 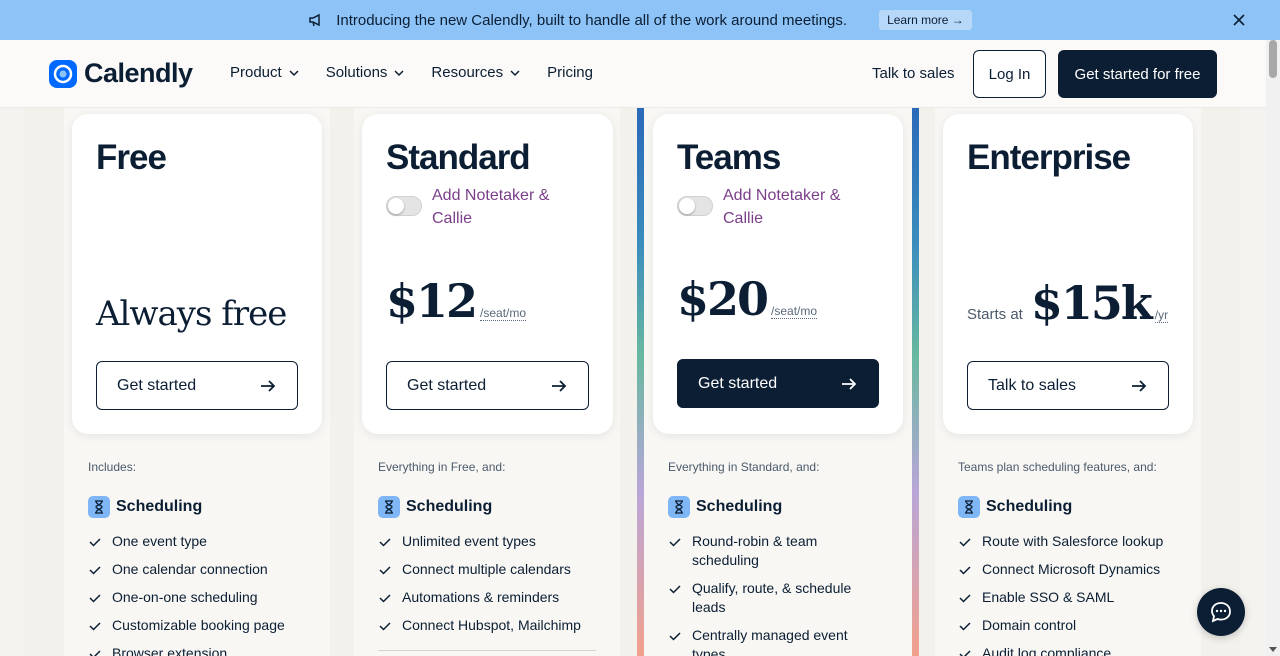 I want to click on feature-item: Connect Hubspot, Mailchimp, so click(x=493, y=625).